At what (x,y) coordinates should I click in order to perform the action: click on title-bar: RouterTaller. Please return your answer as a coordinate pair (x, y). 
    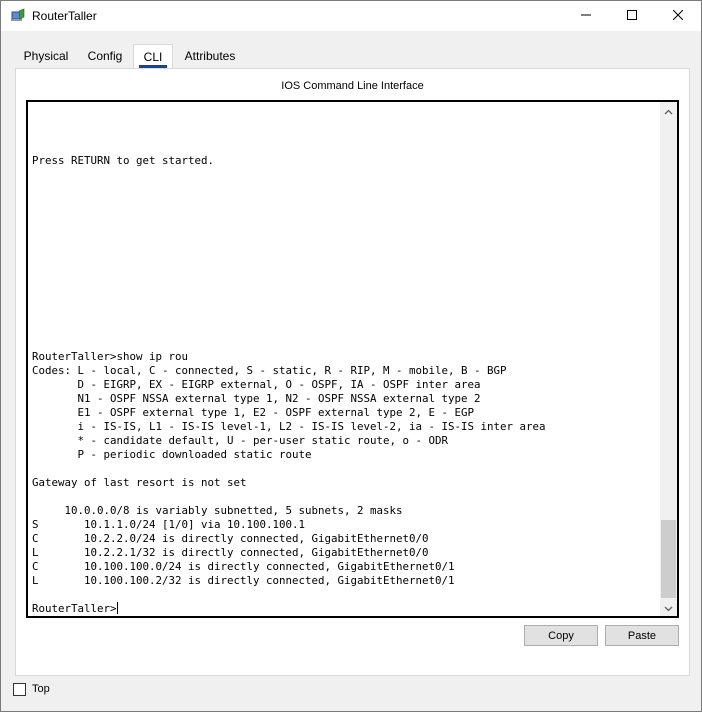
    Looking at the image, I should click on (351, 16).